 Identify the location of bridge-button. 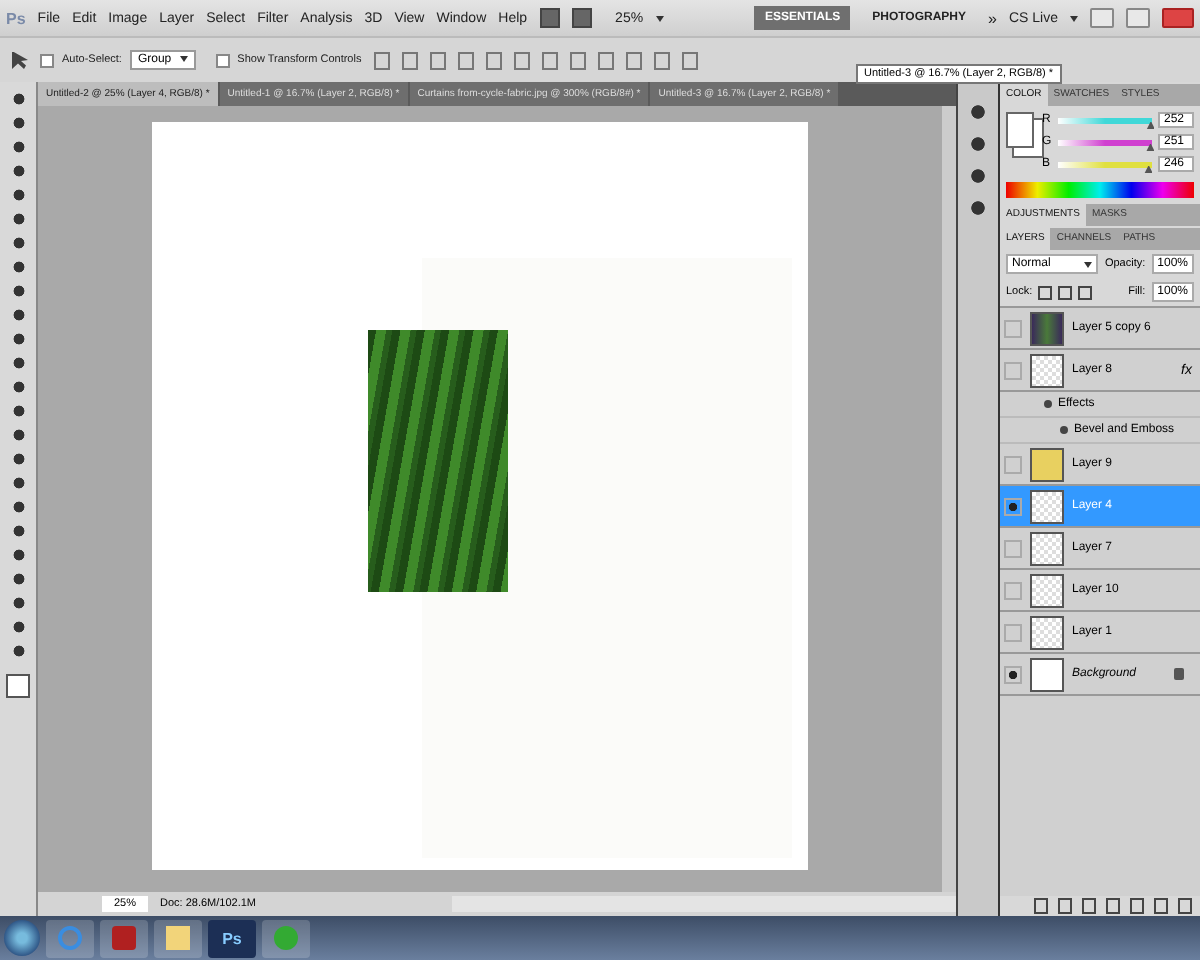
(549, 18).